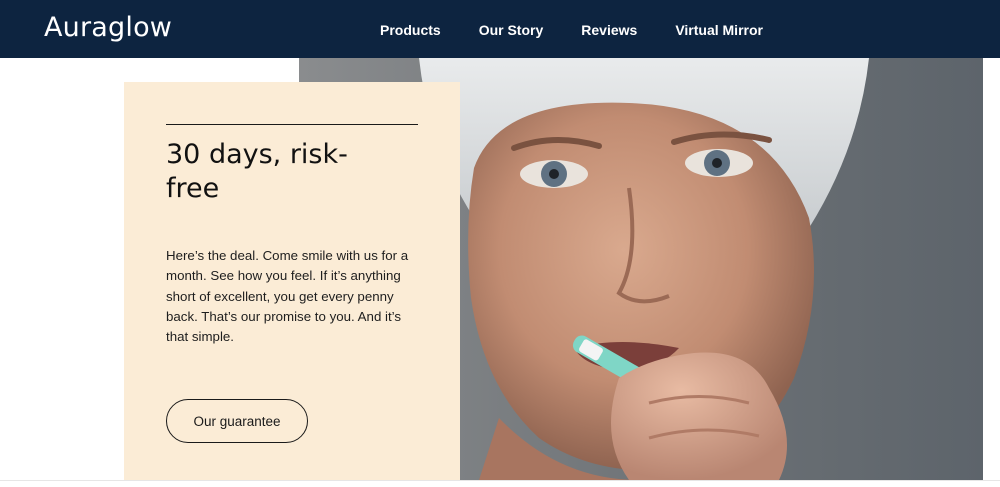  I want to click on promo-title: 30 days, risk-free, so click(257, 171).